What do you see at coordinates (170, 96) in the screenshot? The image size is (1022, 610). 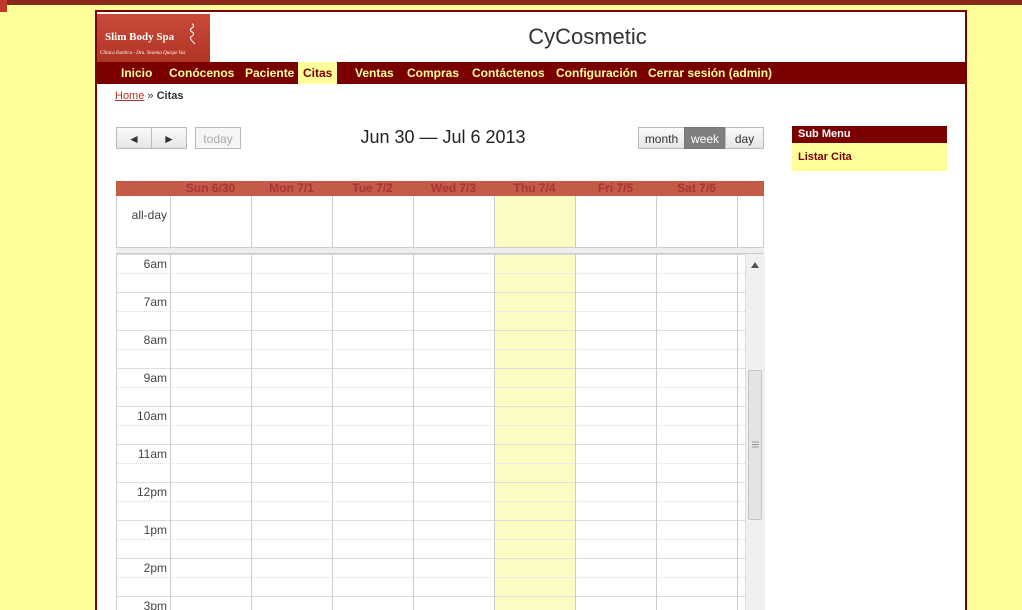 I see `breadcrumb-current: Citas` at bounding box center [170, 96].